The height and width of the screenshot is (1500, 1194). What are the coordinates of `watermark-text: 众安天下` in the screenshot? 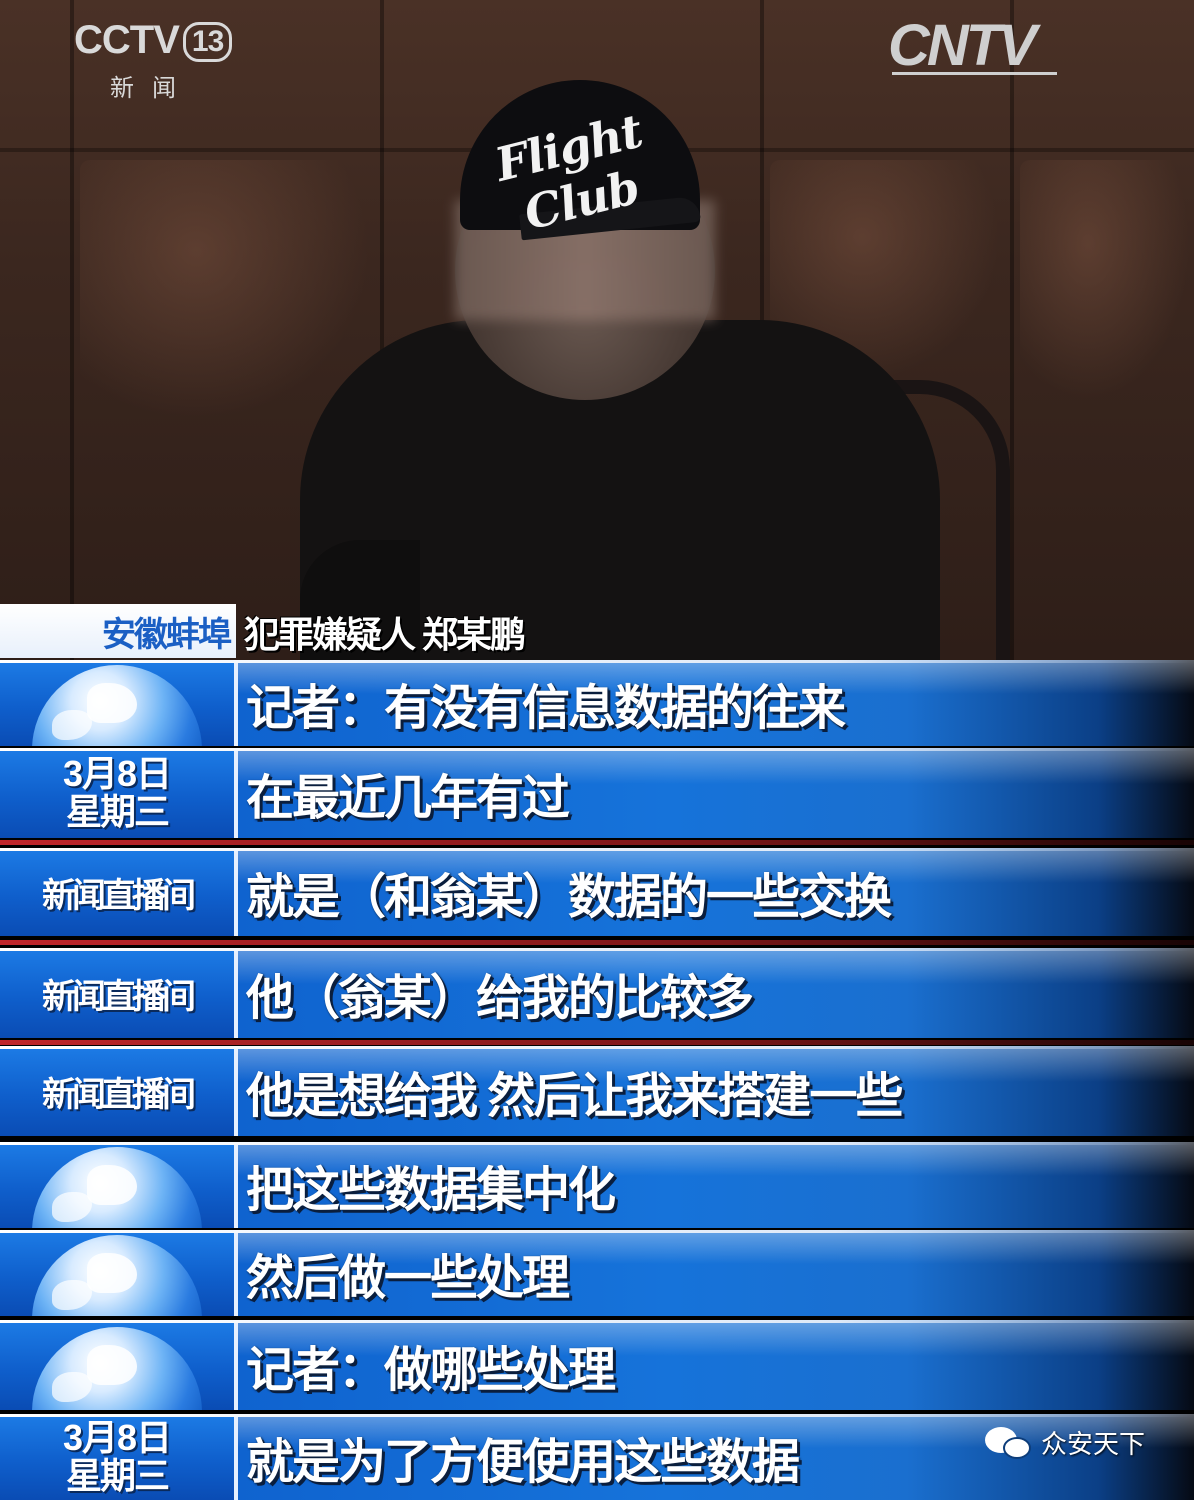 It's located at (1093, 1445).